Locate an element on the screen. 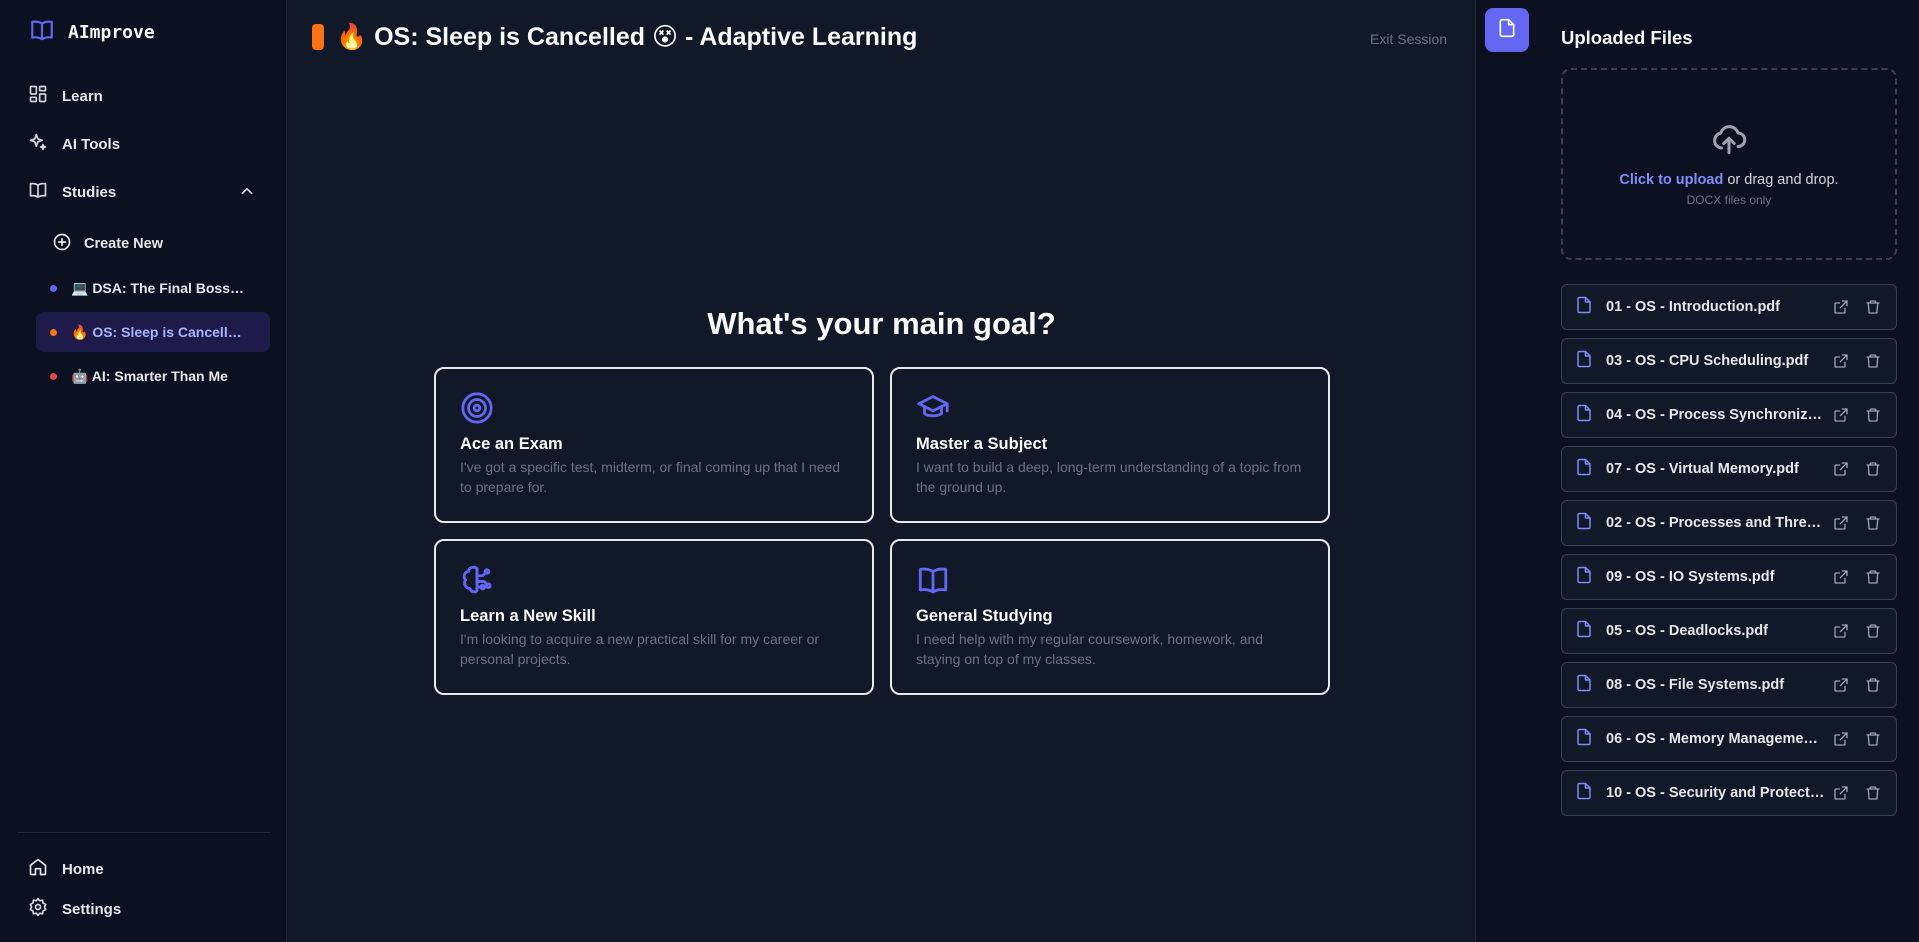 This screenshot has height=942, width=1919. cloud-upload-icon is located at coordinates (1729, 141).